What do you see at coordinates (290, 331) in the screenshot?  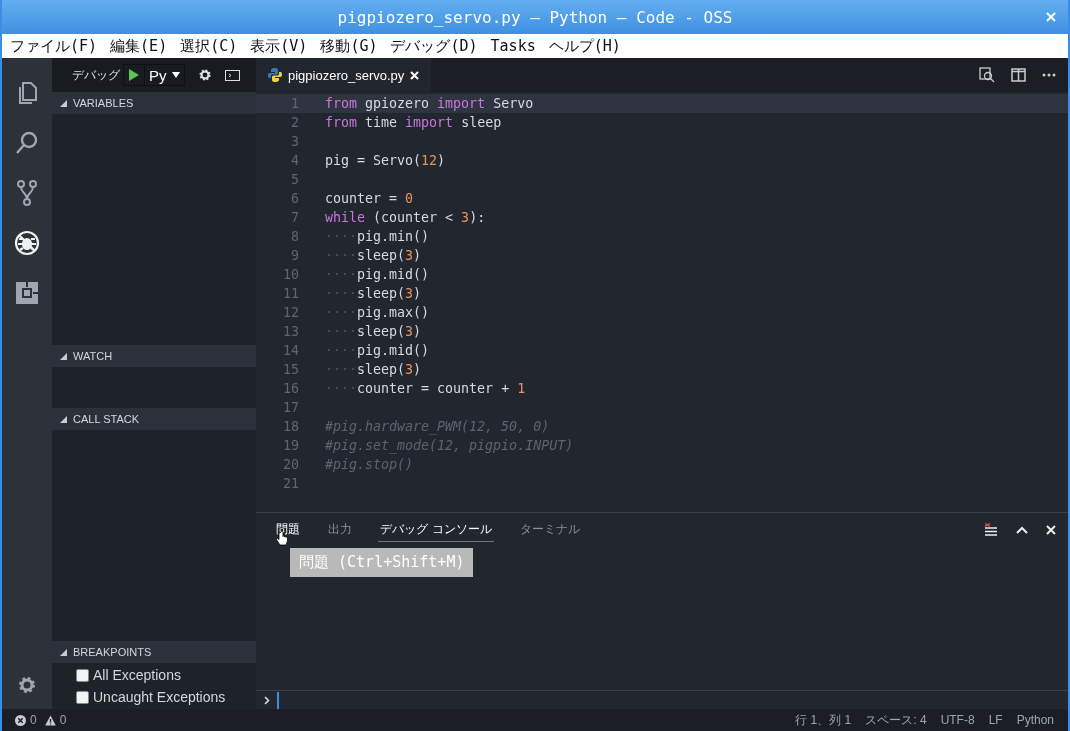 I see `line-number: 13` at bounding box center [290, 331].